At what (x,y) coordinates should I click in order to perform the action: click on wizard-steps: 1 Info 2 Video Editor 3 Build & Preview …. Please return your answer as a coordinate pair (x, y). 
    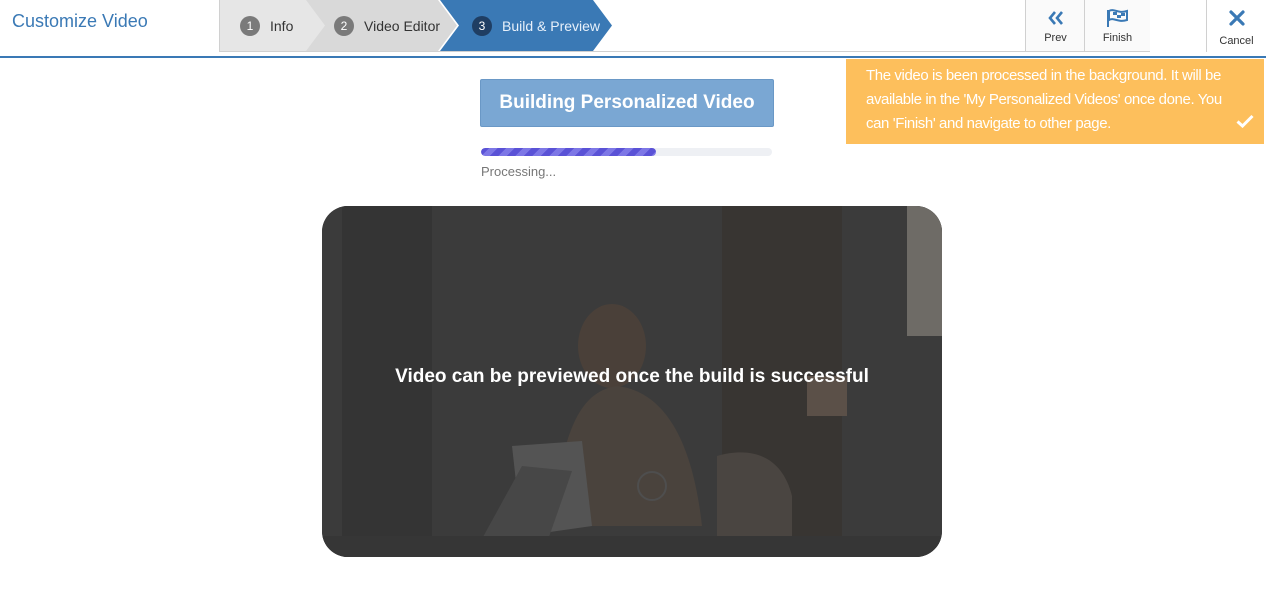
    Looking at the image, I should click on (684, 26).